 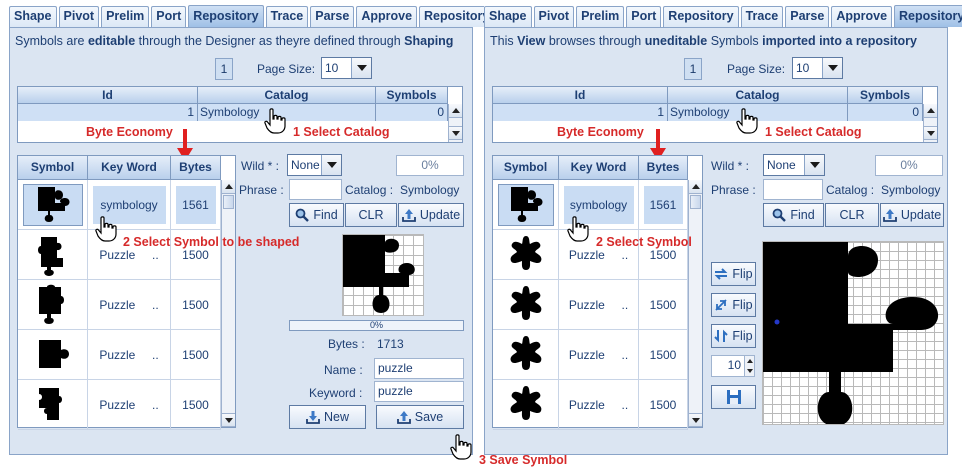 I want to click on symbol-editor-grid, so click(x=853, y=333).